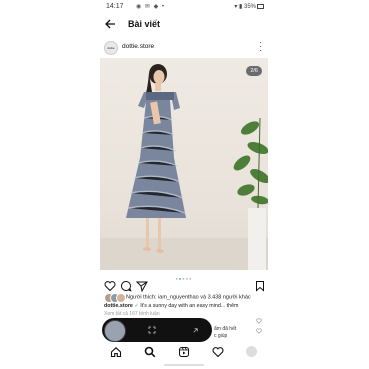 The height and width of the screenshot is (369, 369). What do you see at coordinates (132, 314) in the screenshot?
I see `view-all-comments-link: Xem tất cả 167 bình luận` at bounding box center [132, 314].